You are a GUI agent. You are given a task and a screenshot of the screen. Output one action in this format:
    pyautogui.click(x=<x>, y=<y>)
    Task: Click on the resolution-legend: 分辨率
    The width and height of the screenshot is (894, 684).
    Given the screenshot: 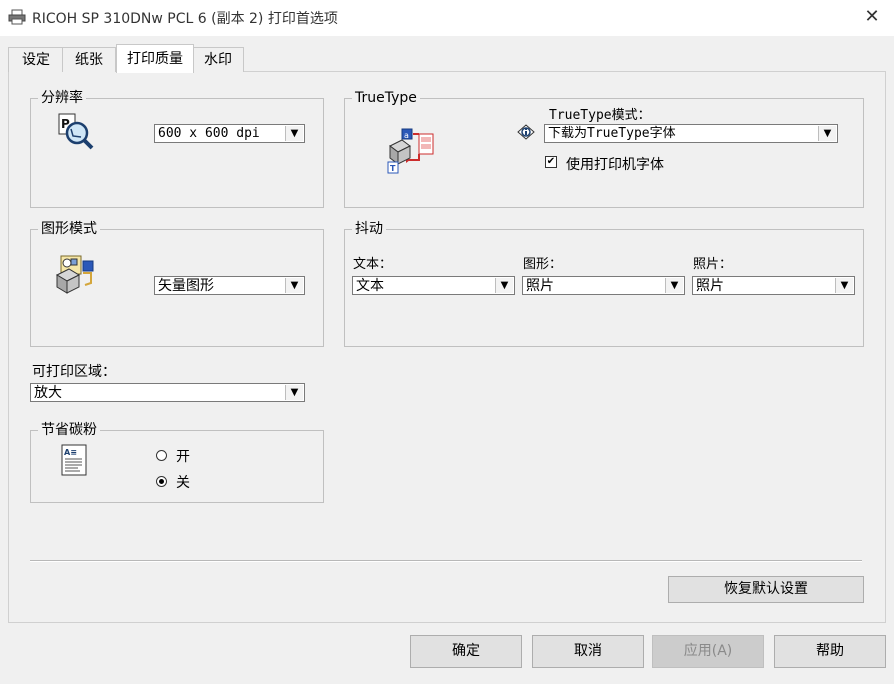 What is the action you would take?
    pyautogui.click(x=62, y=98)
    